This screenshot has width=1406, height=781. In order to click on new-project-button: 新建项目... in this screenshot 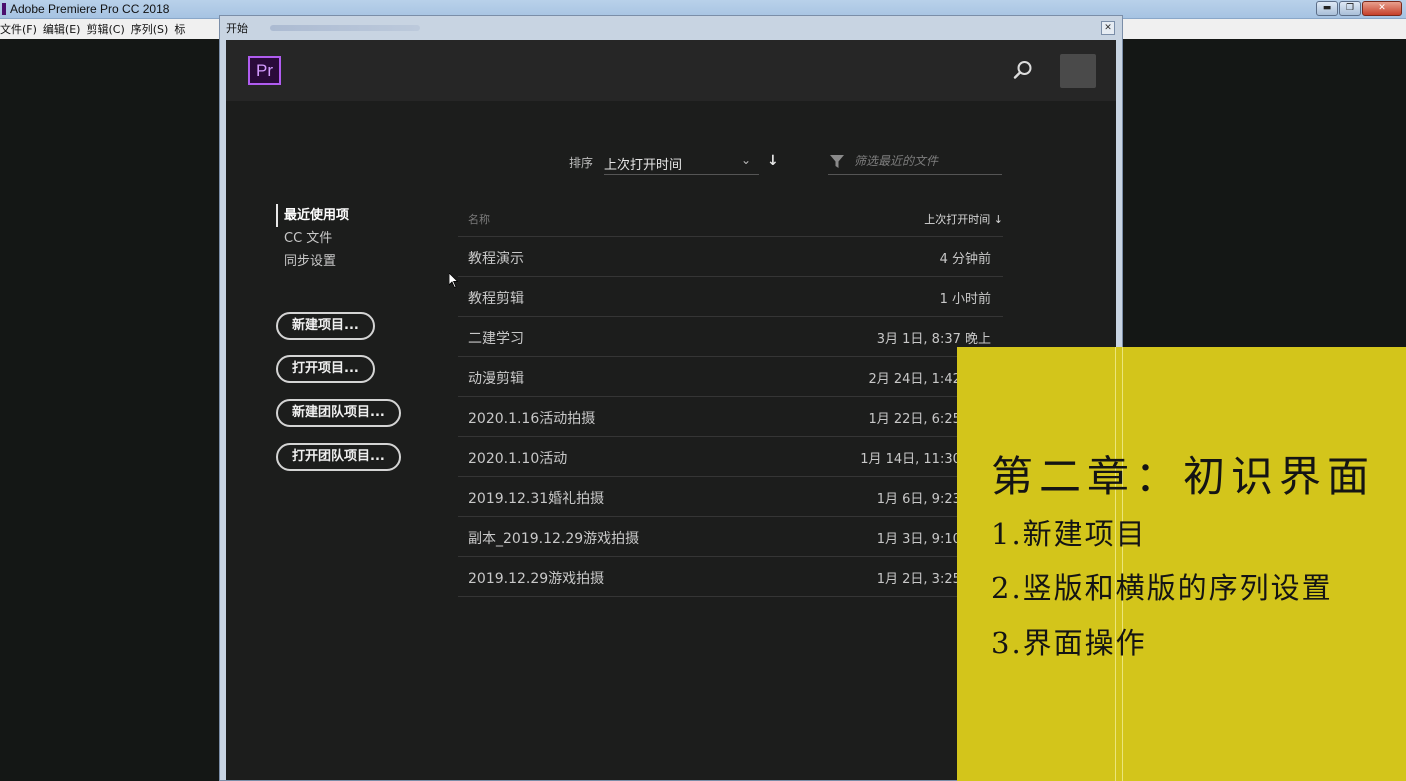, I will do `click(325, 326)`.